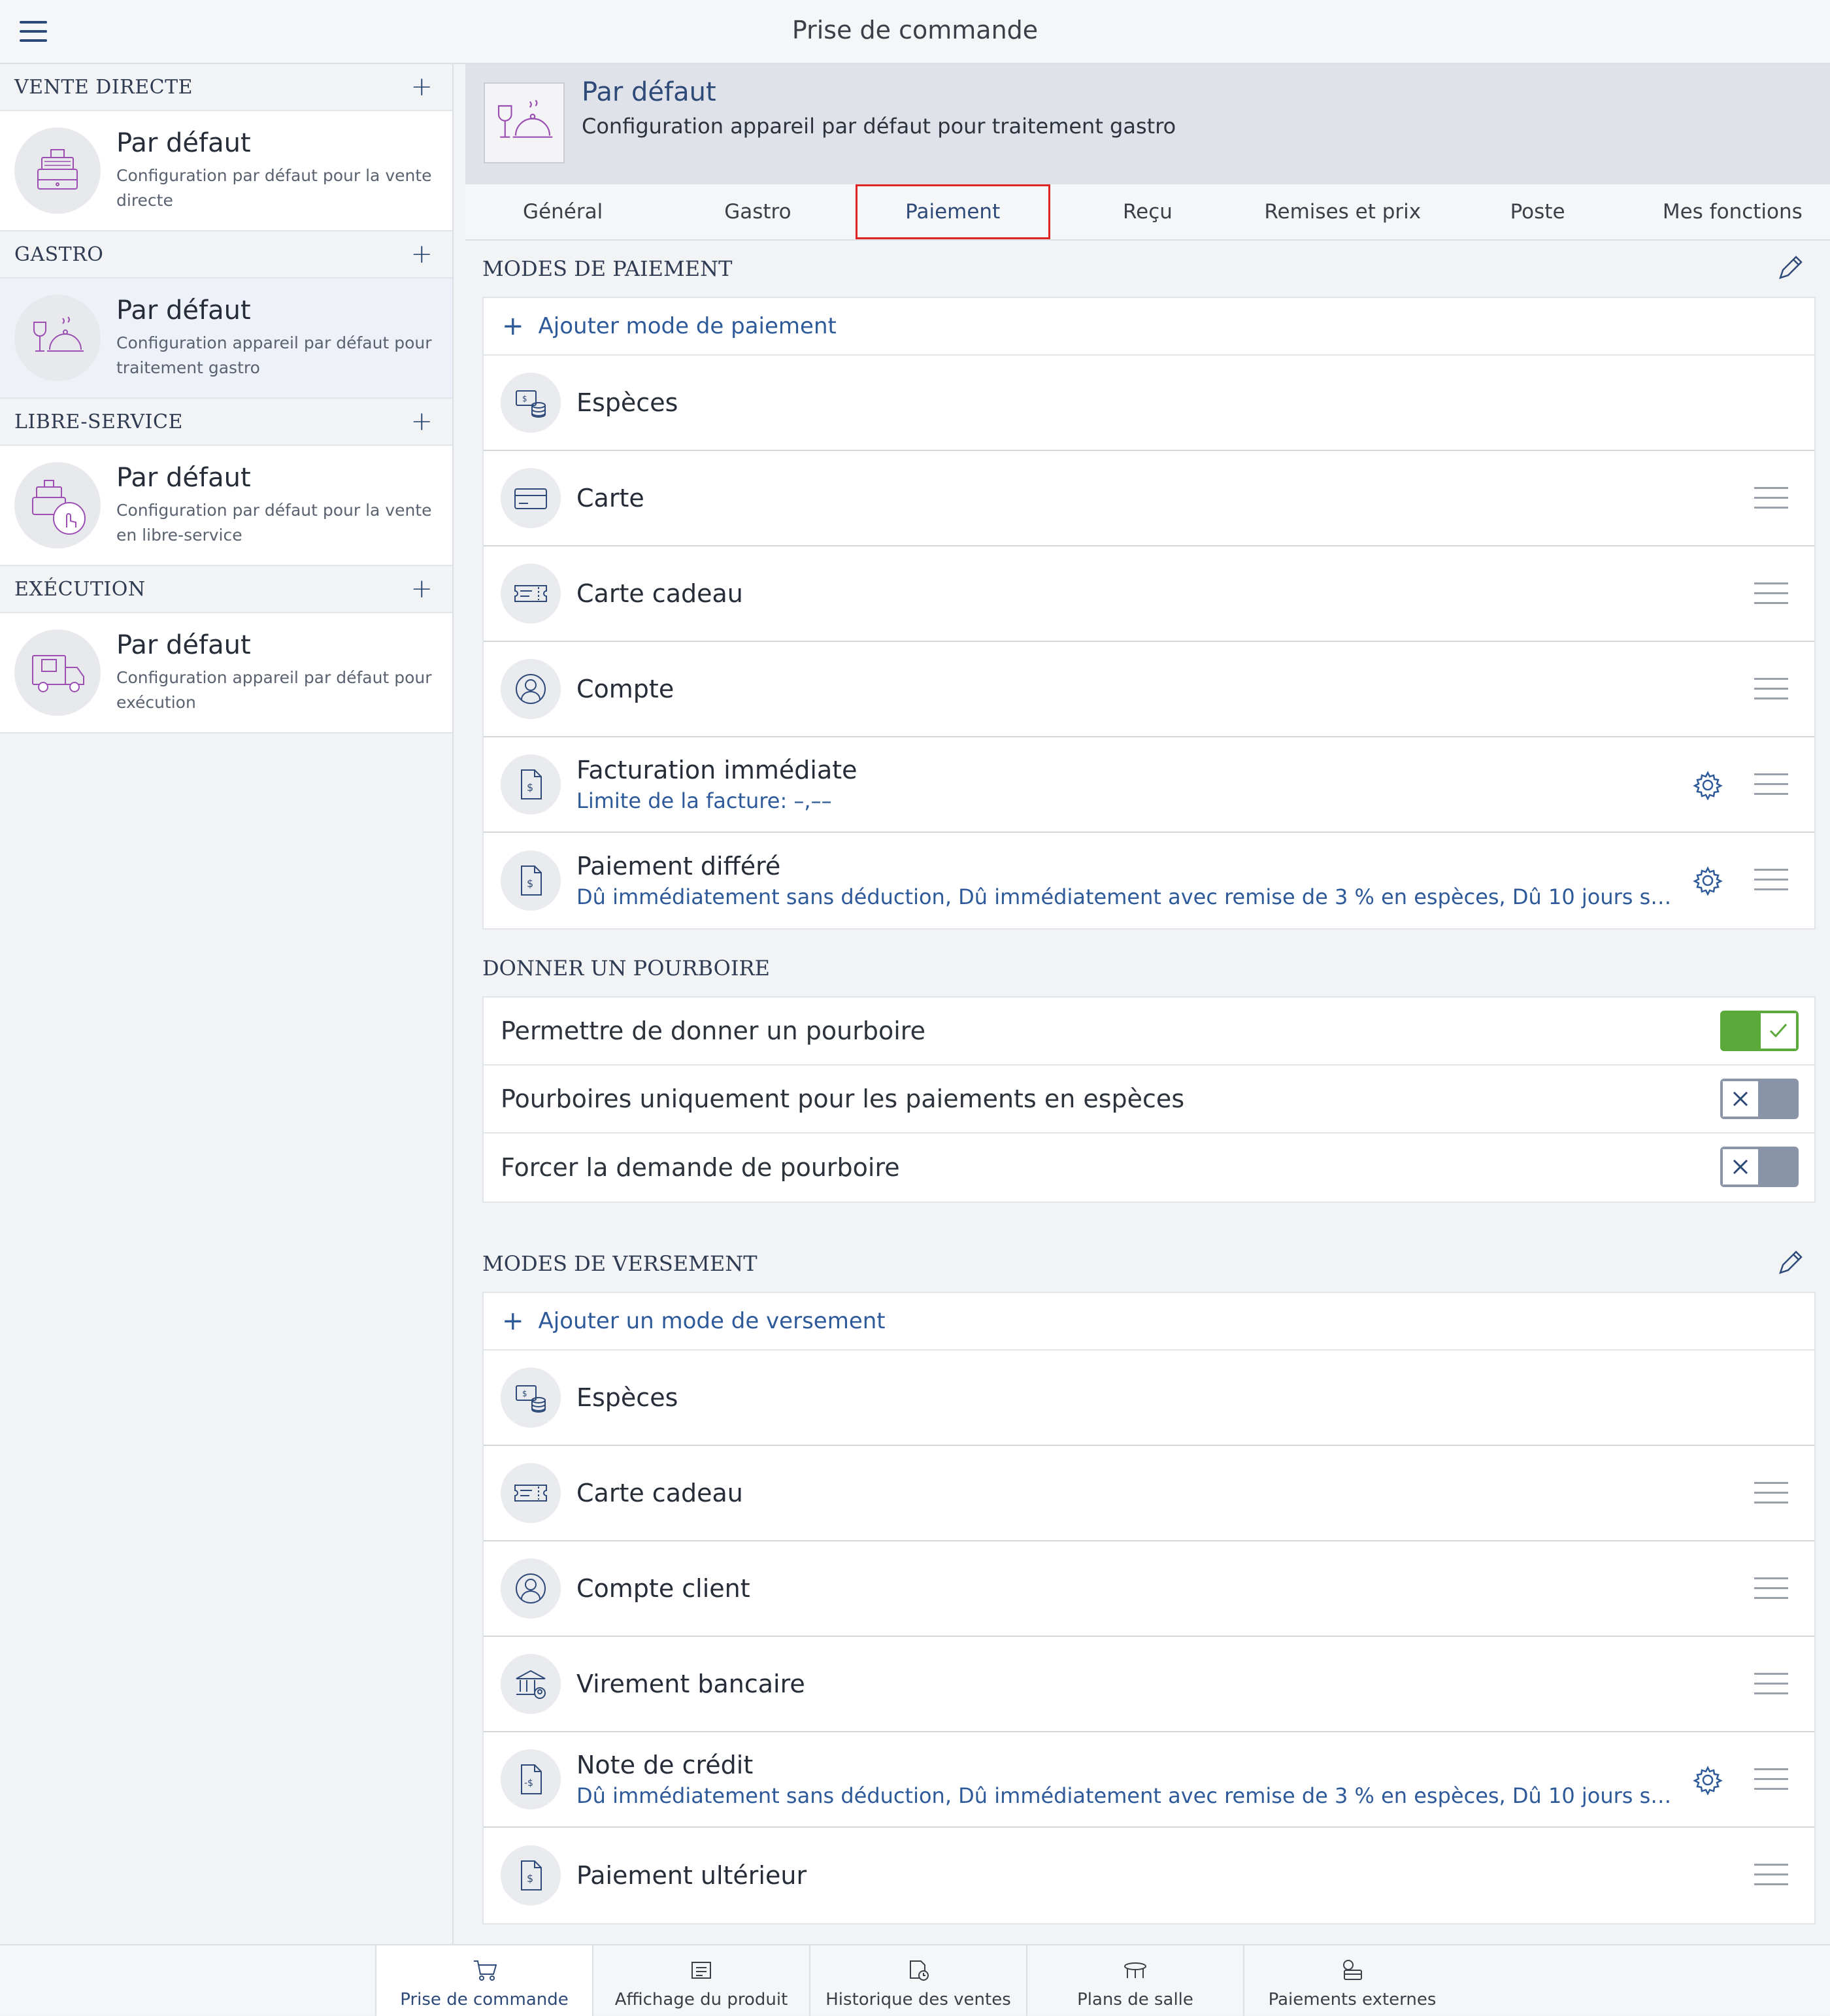 The height and width of the screenshot is (2016, 1830). Describe the element at coordinates (678, 866) in the screenshot. I see `payment-mode-label: Paiement différé` at that location.